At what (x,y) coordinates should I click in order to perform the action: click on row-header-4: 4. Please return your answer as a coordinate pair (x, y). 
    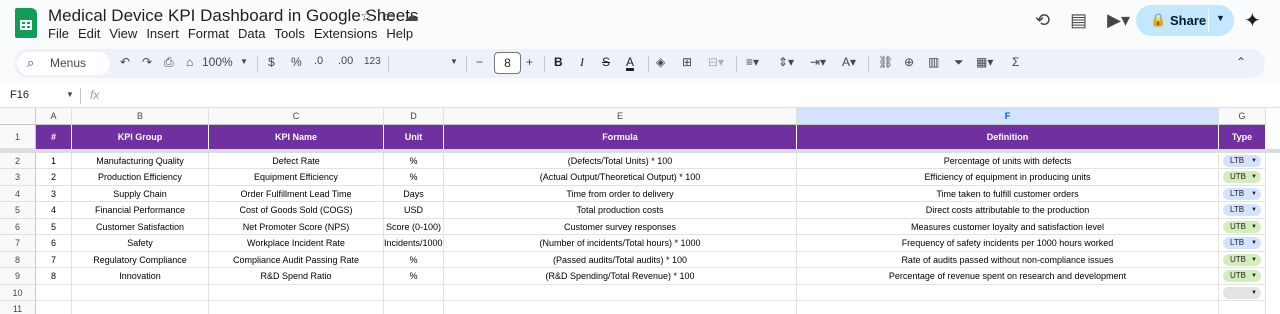
    Looking at the image, I should click on (18, 194).